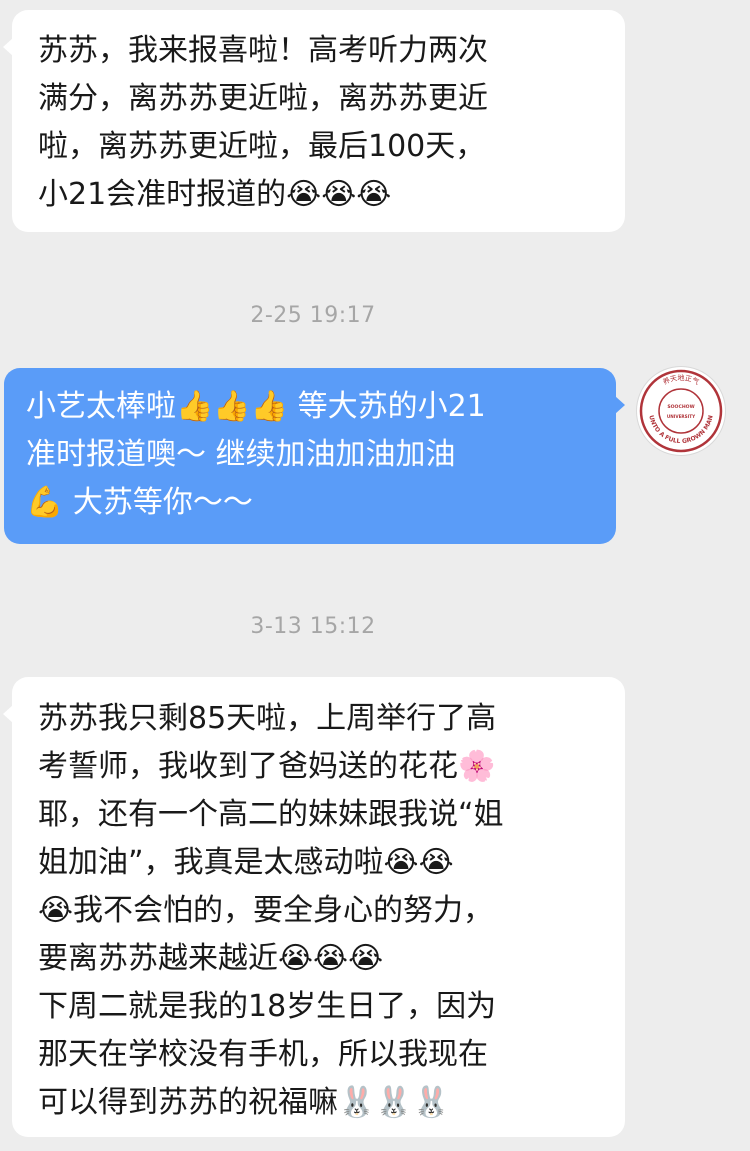 The image size is (750, 1151). I want to click on message-line: 考誓师，我收到了爸妈送的花花🌸, so click(267, 766).